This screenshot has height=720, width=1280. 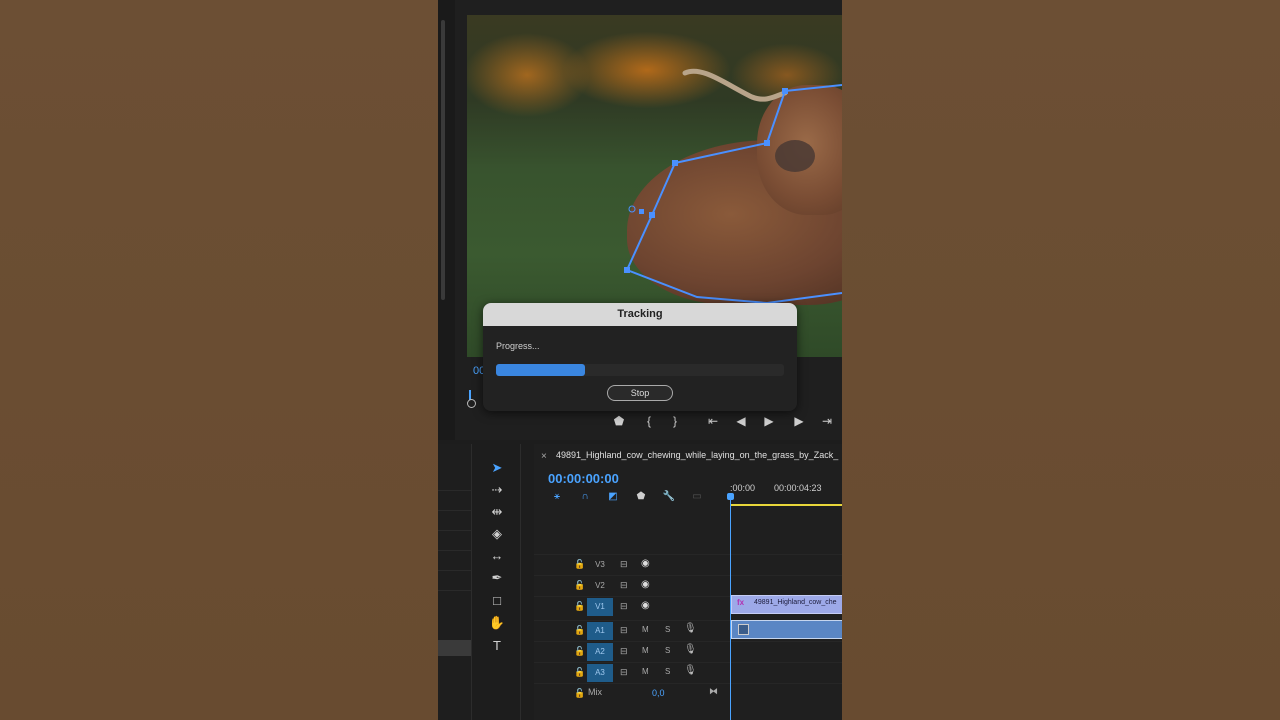 I want to click on video-clip: fx 49891_Highland_cow_che, so click(x=786, y=604).